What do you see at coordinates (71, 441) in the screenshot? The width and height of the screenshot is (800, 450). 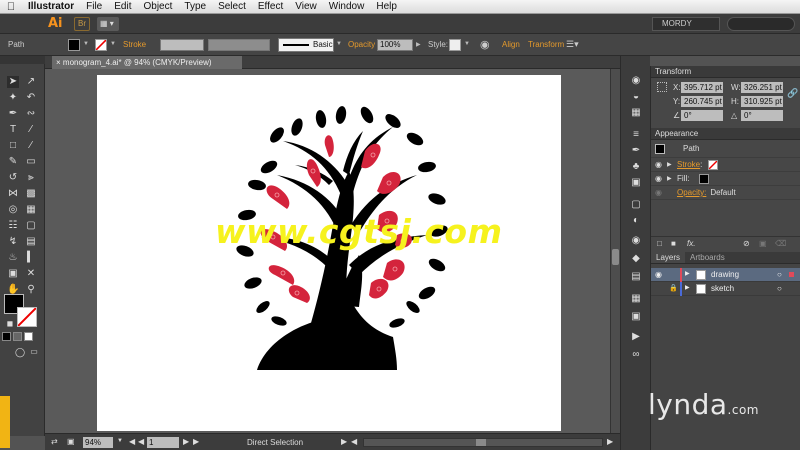 I see `library-icon: ▣` at bounding box center [71, 441].